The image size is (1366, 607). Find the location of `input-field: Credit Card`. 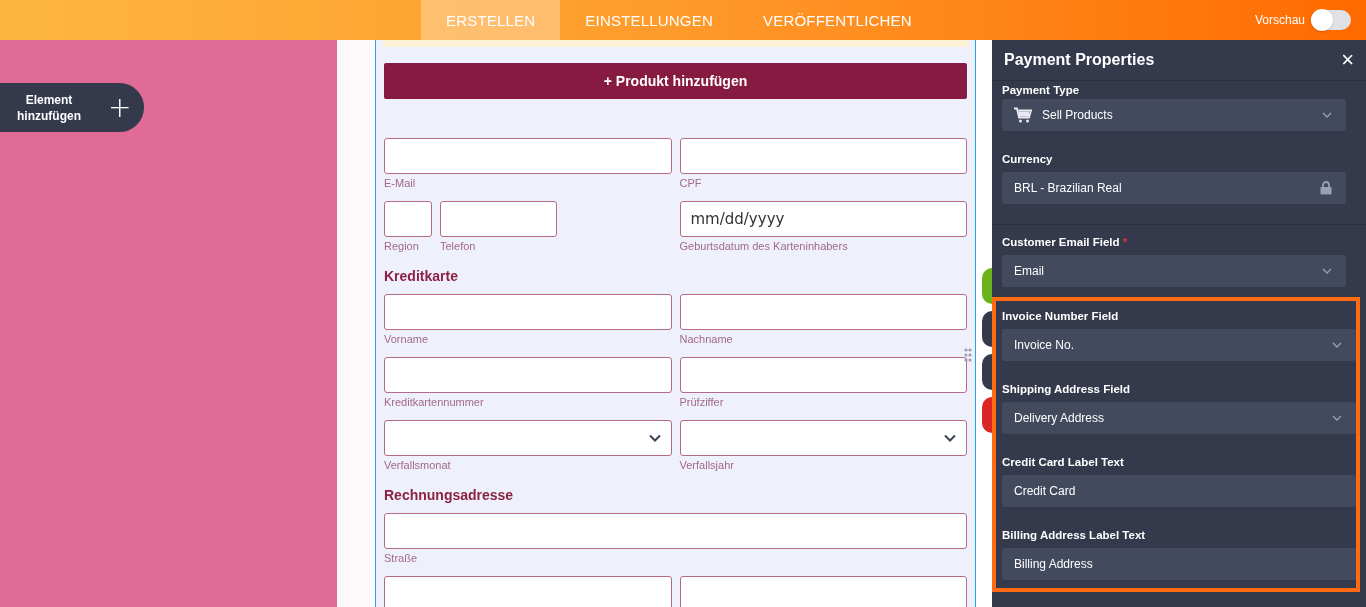

input-field: Credit Card is located at coordinates (1179, 491).